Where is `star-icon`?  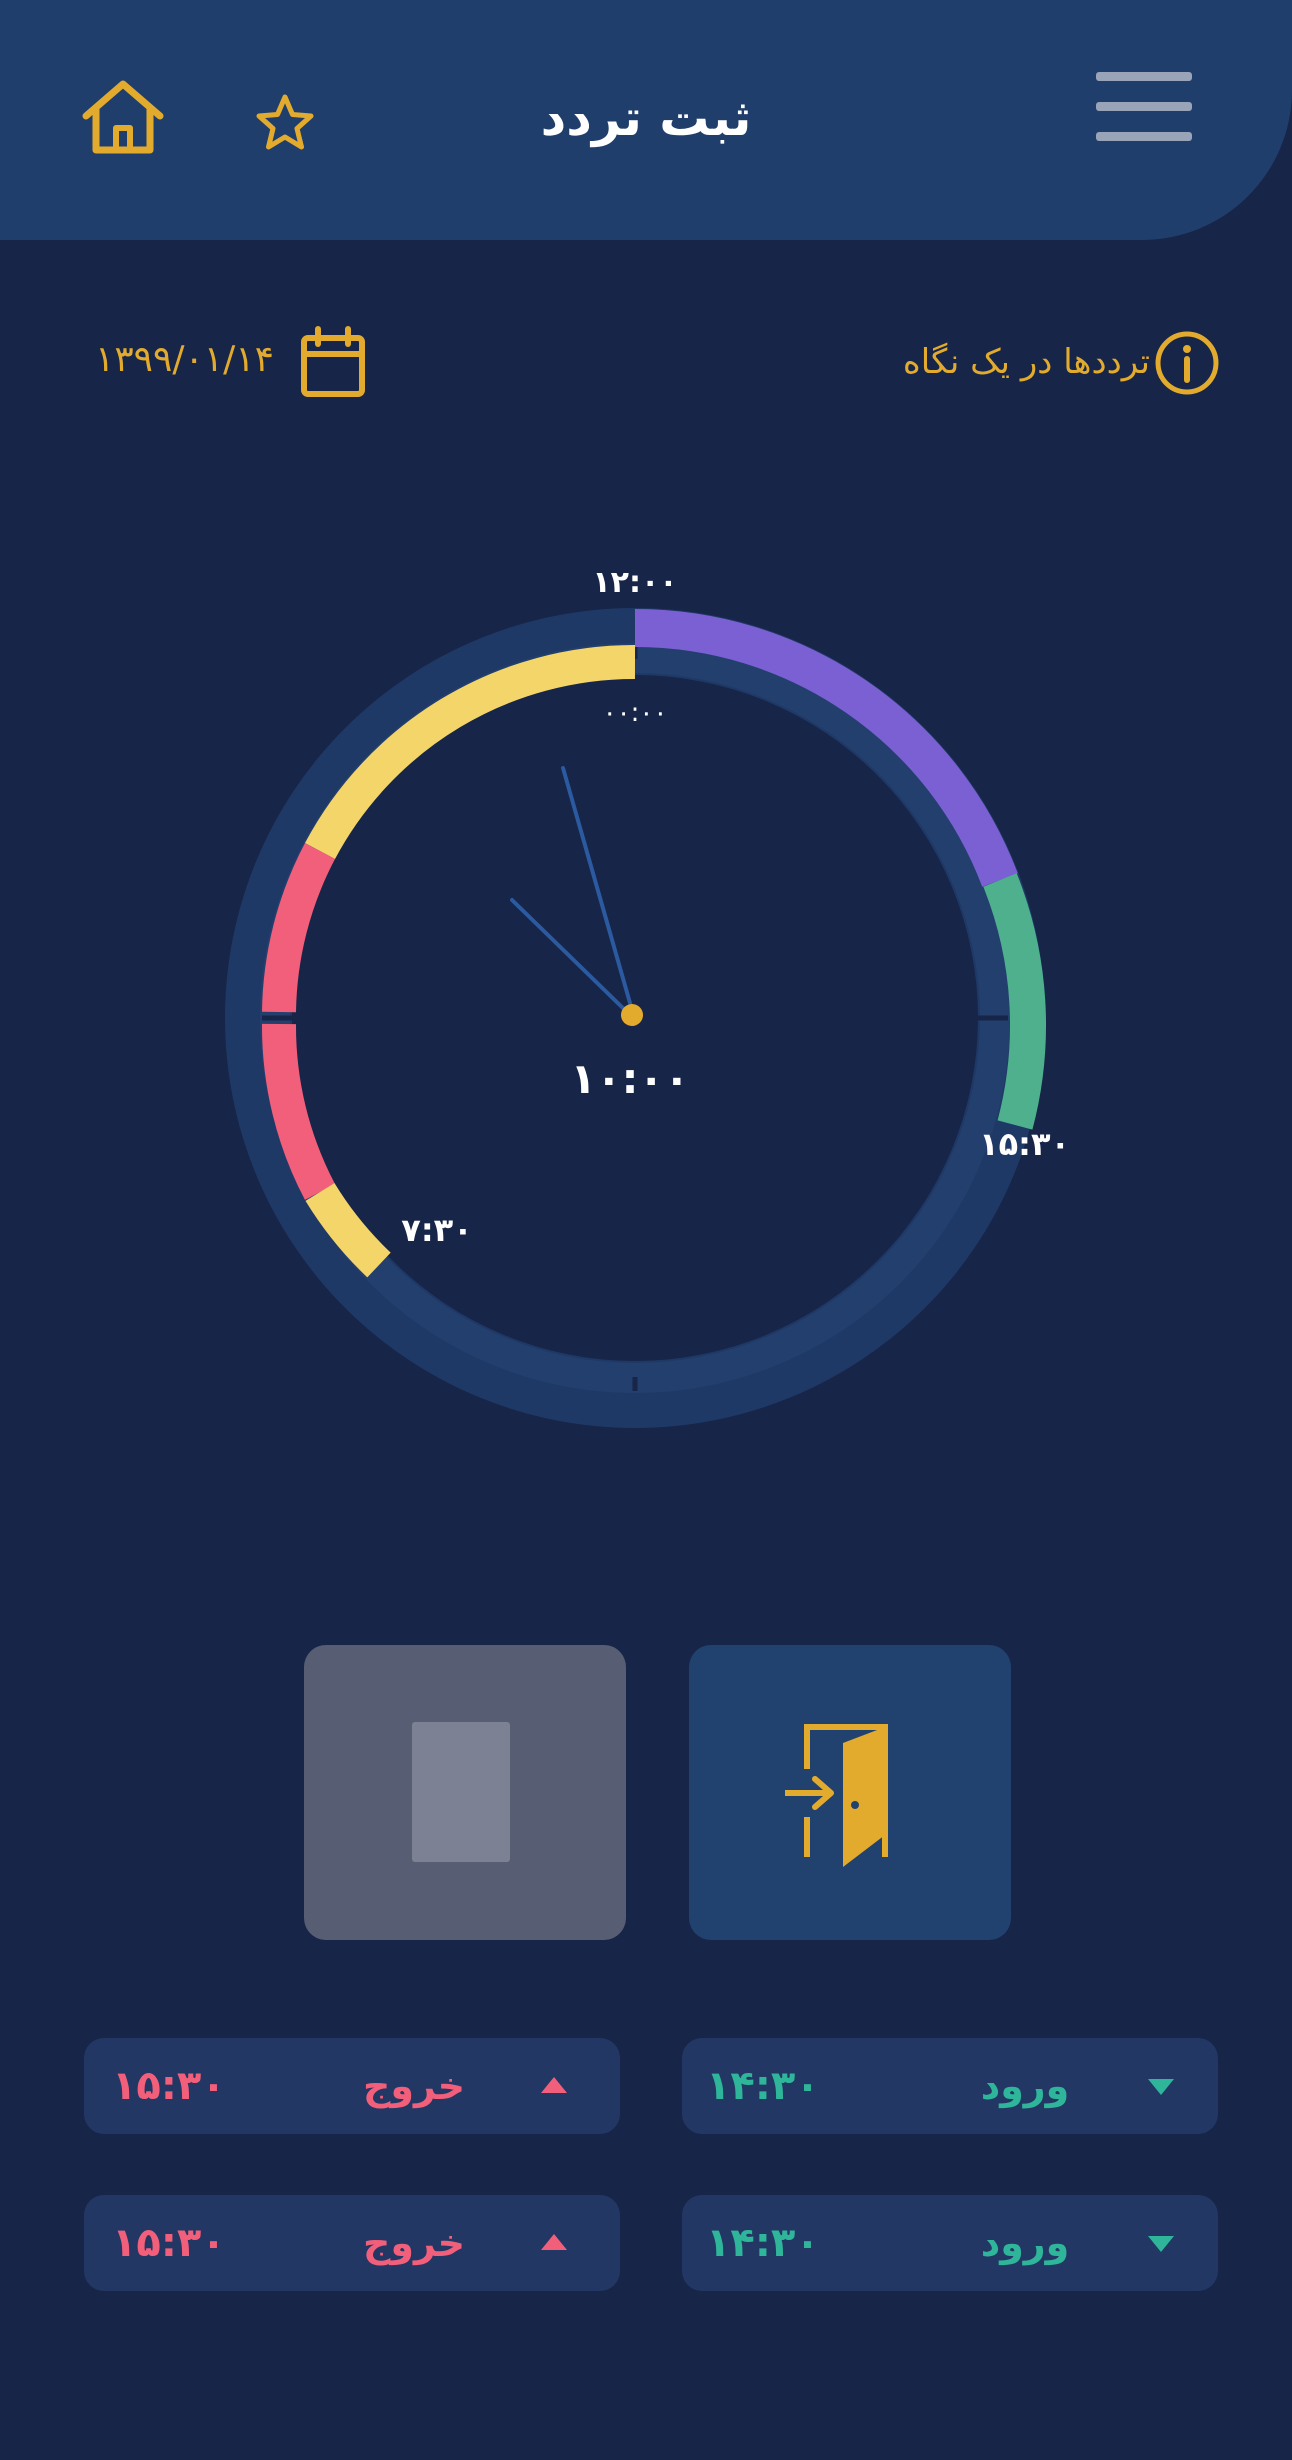 star-icon is located at coordinates (285, 123).